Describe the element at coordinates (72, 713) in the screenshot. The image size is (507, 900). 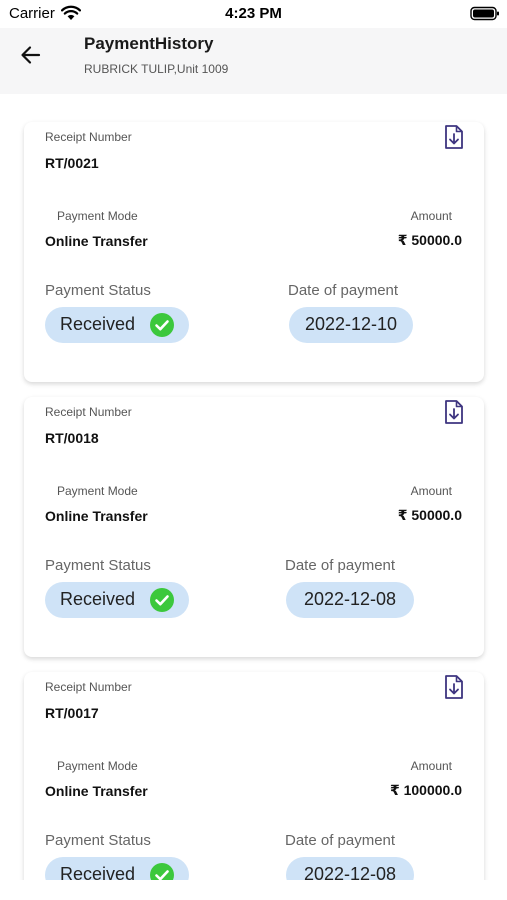
I see `receipt-number-value: RT/0017` at that location.